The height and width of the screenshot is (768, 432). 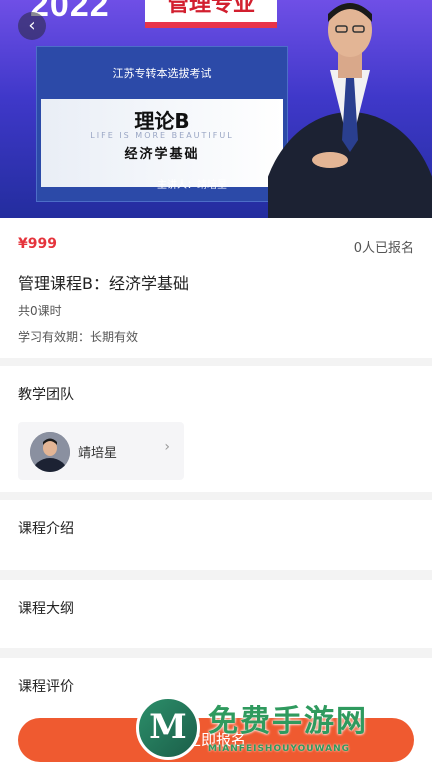 I want to click on chevron-right-icon: ›, so click(x=167, y=447).